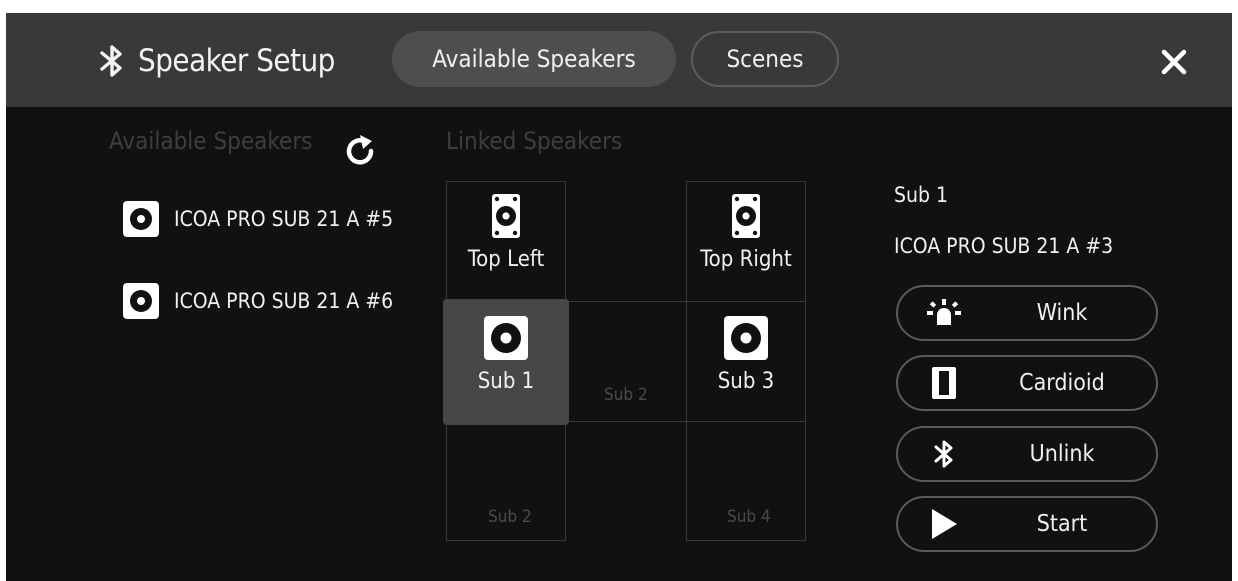 The height and width of the screenshot is (581, 1238). What do you see at coordinates (506, 241) in the screenshot?
I see `linked-speaker-top-left: Top Left` at bounding box center [506, 241].